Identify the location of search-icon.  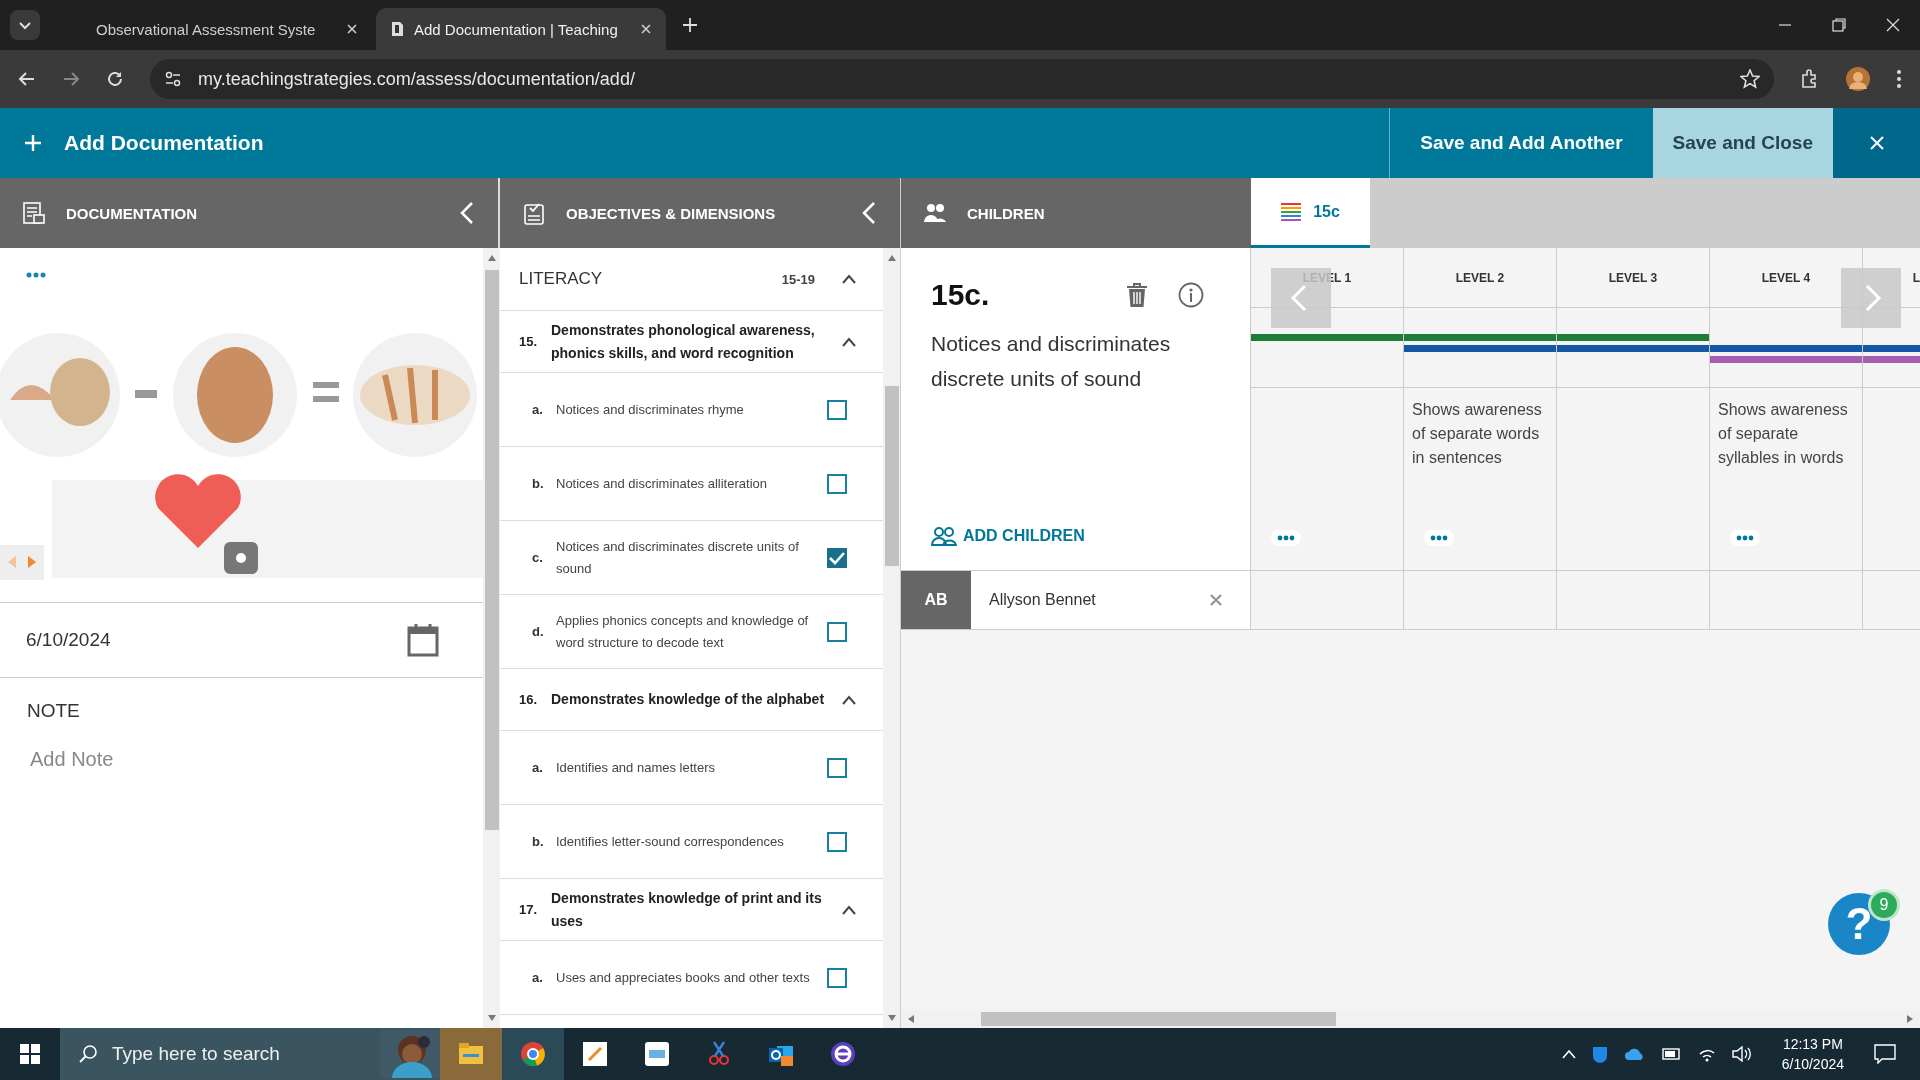
(88, 1054).